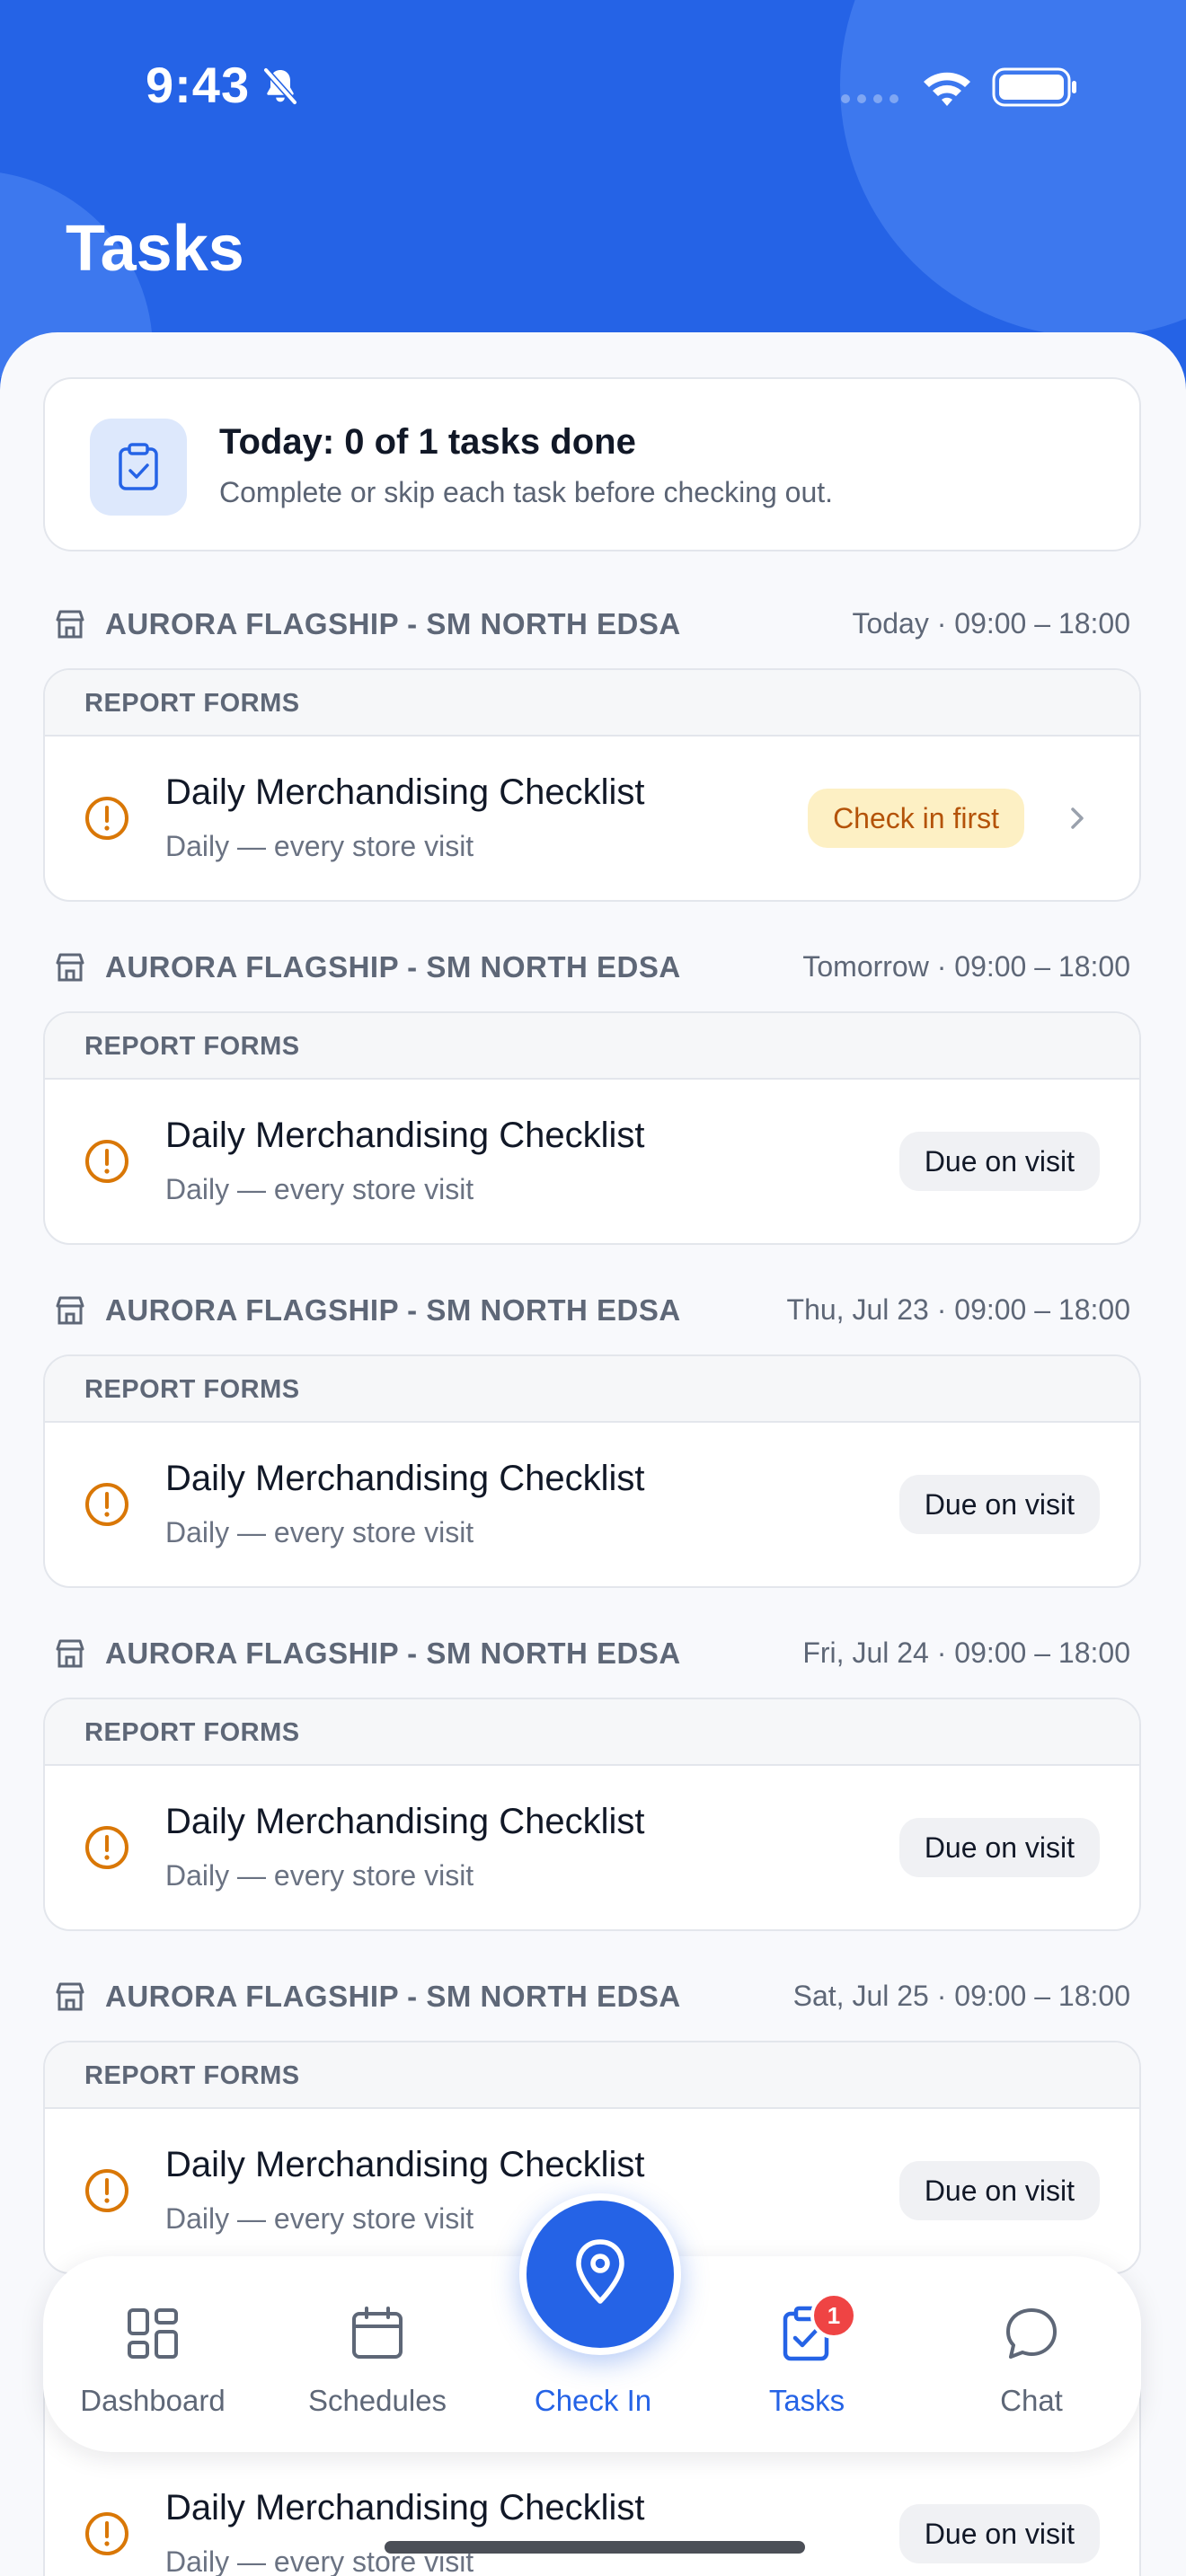 The height and width of the screenshot is (2576, 1186). I want to click on tab-chat: Chat, so click(1031, 2354).